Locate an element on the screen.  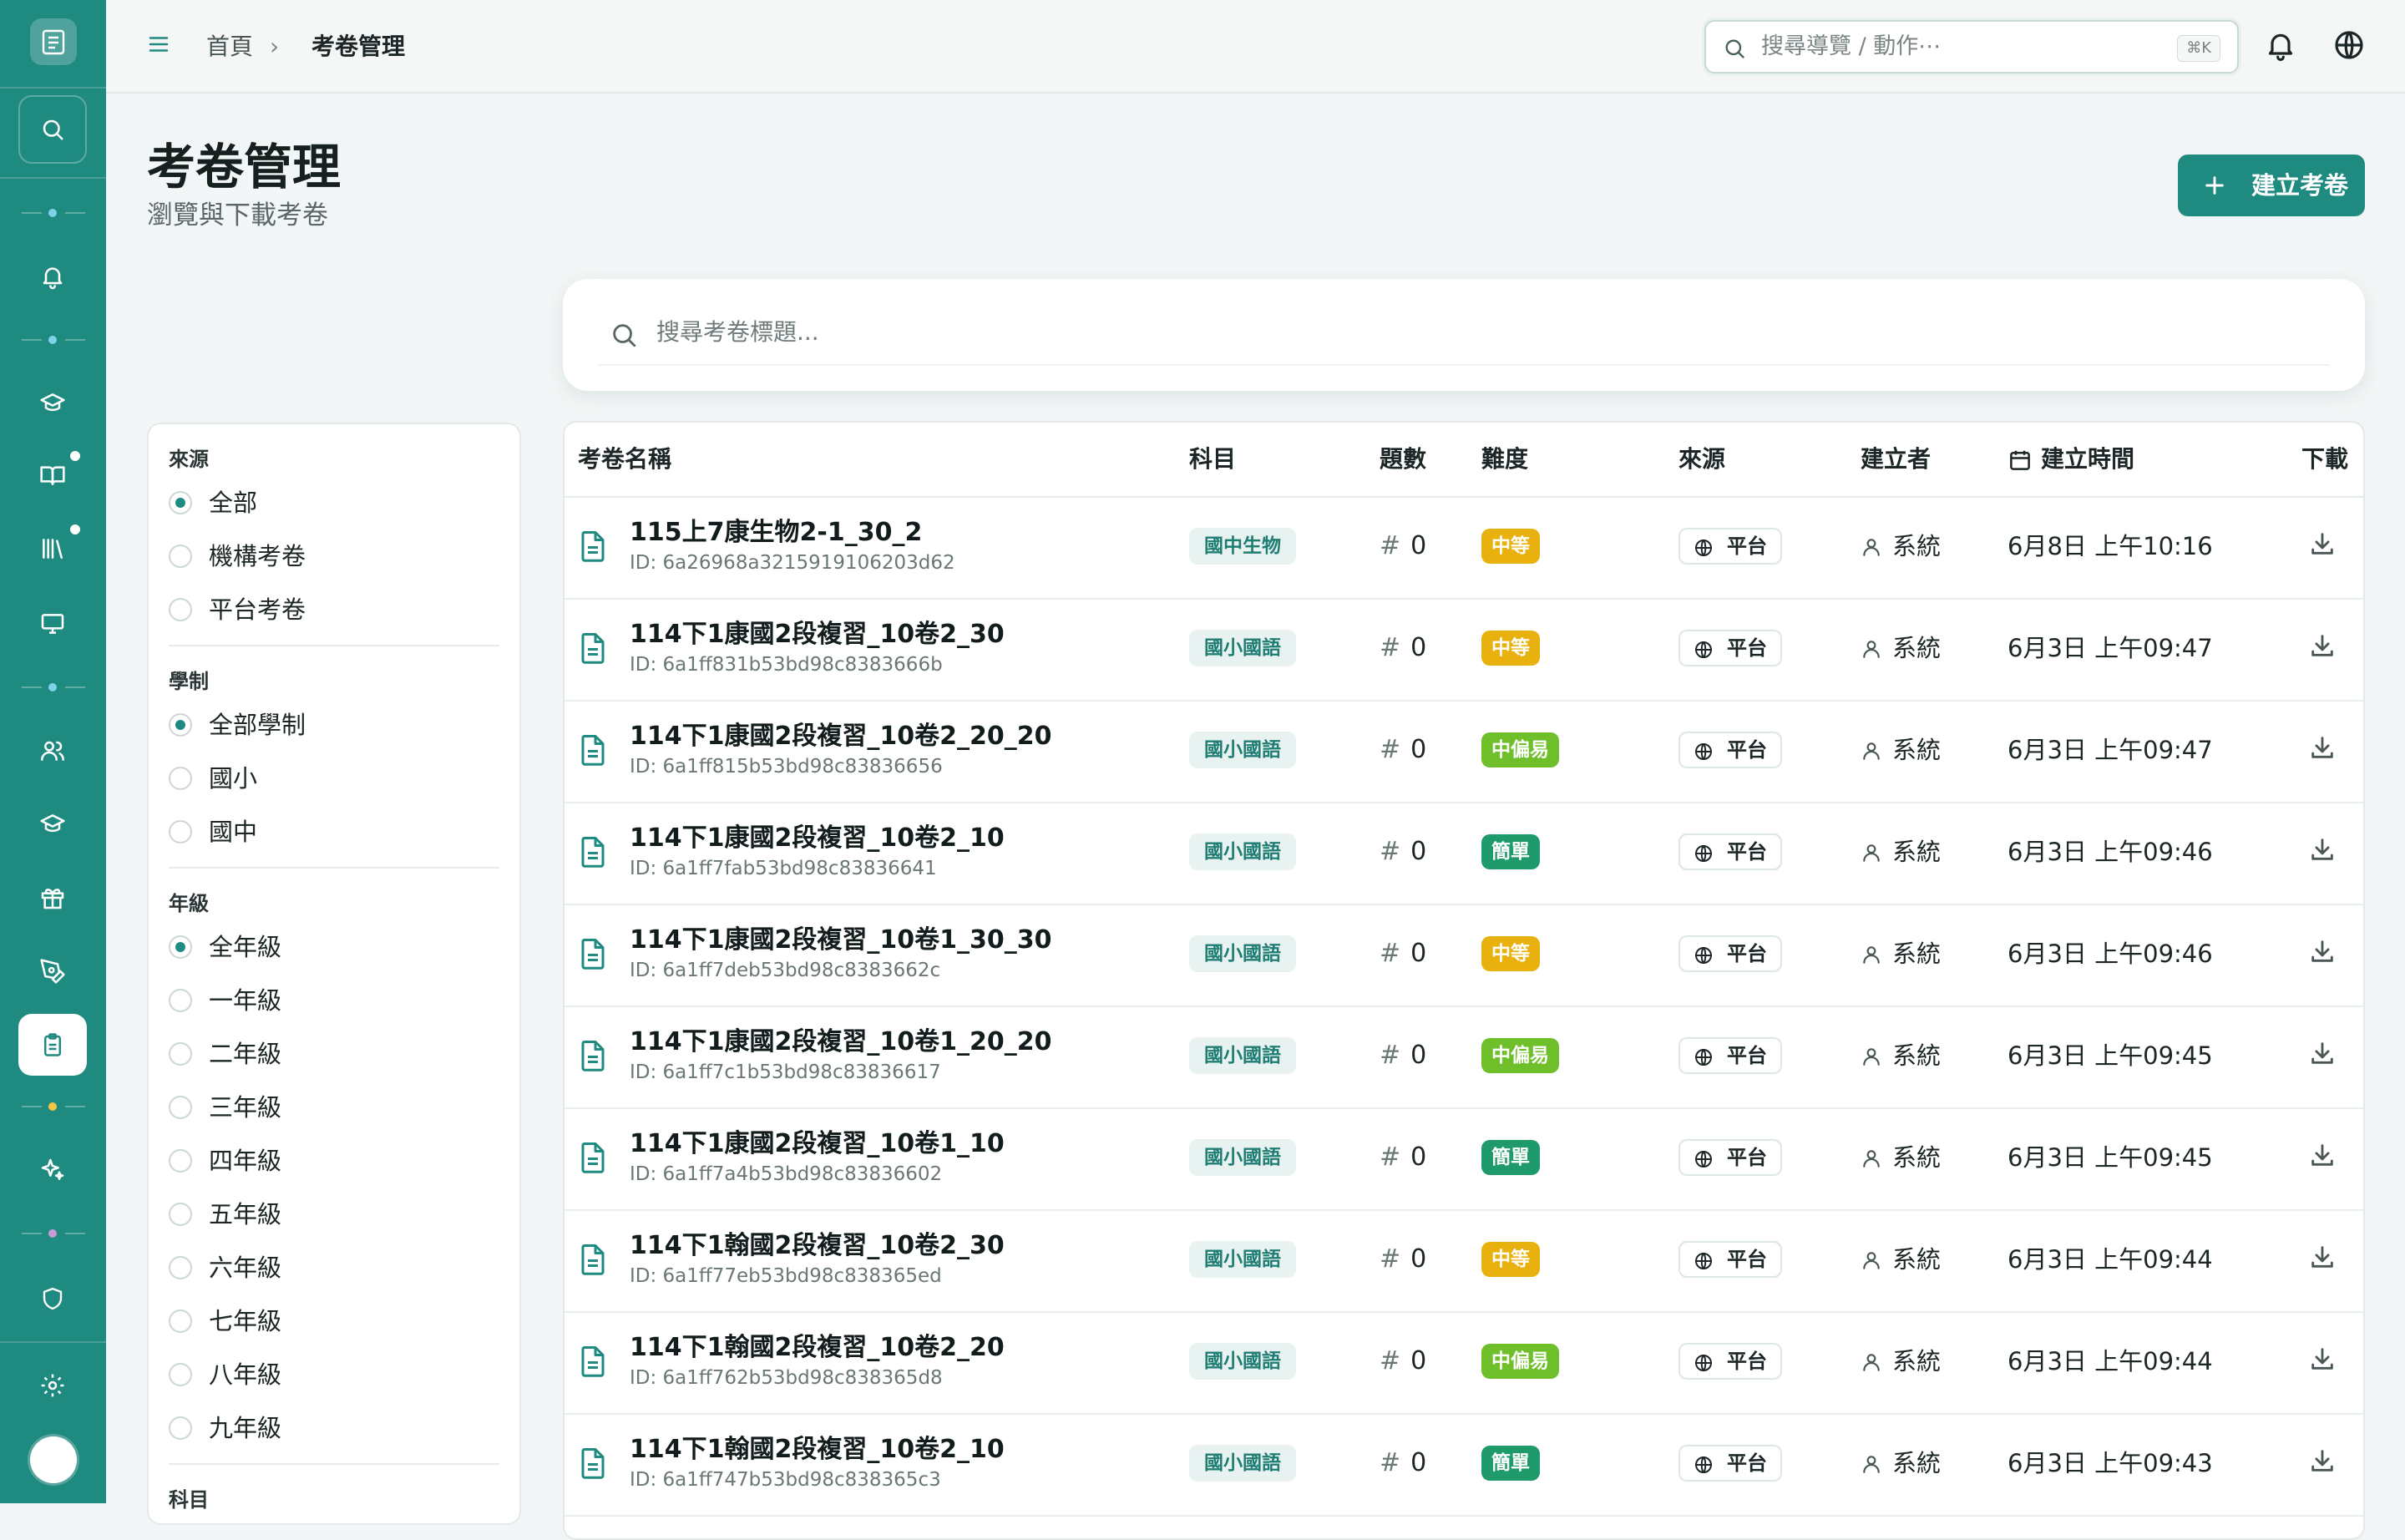
avatar is located at coordinates (53, 1460).